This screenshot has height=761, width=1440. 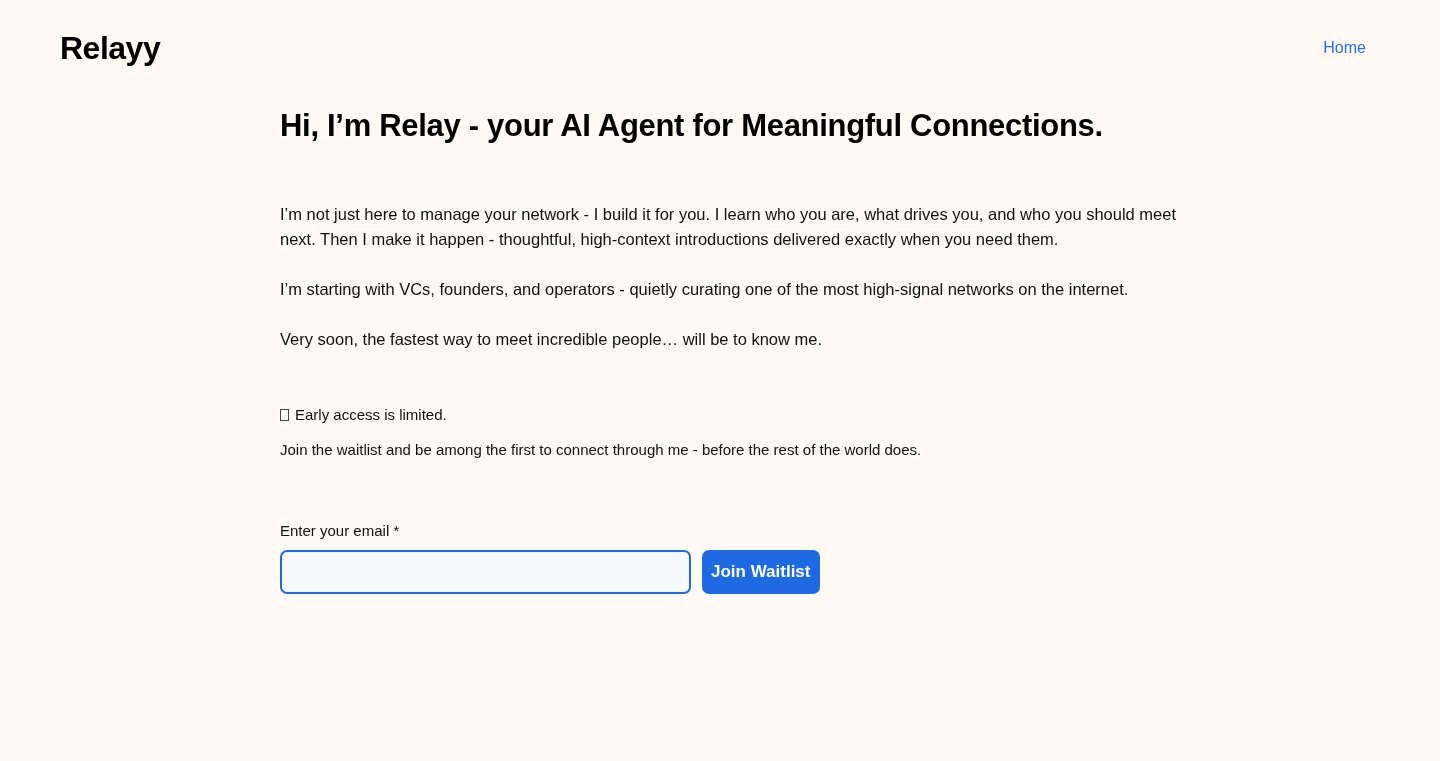 I want to click on intro-paragraph: Very soon, the fastest way to meet incredible people… will be to know me., so click(x=552, y=339).